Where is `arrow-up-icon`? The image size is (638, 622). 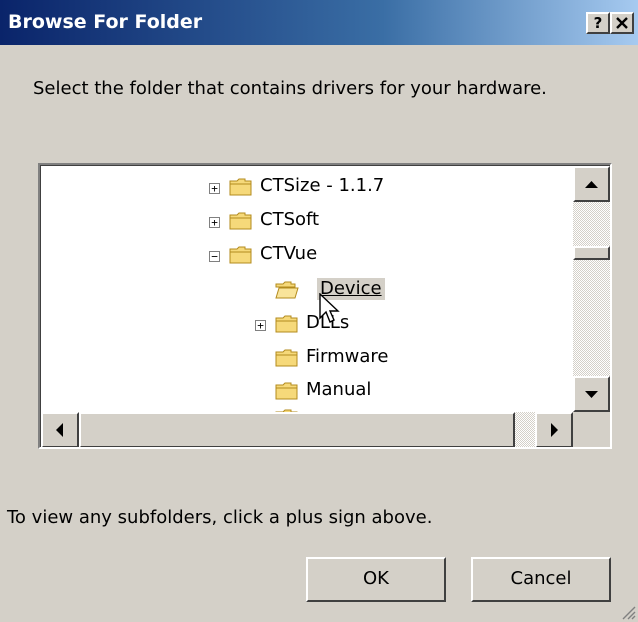 arrow-up-icon is located at coordinates (591, 184).